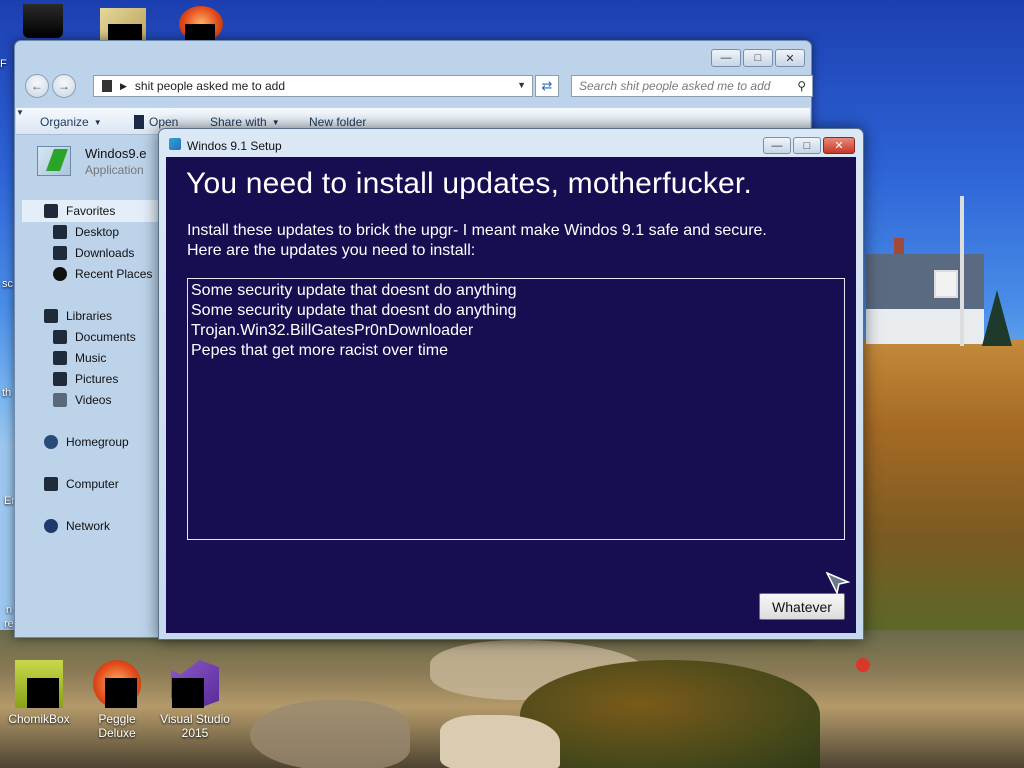 This screenshot has width=1024, height=768. What do you see at coordinates (234, 146) in the screenshot?
I see `setup-title: Windos 9.1 Setup` at bounding box center [234, 146].